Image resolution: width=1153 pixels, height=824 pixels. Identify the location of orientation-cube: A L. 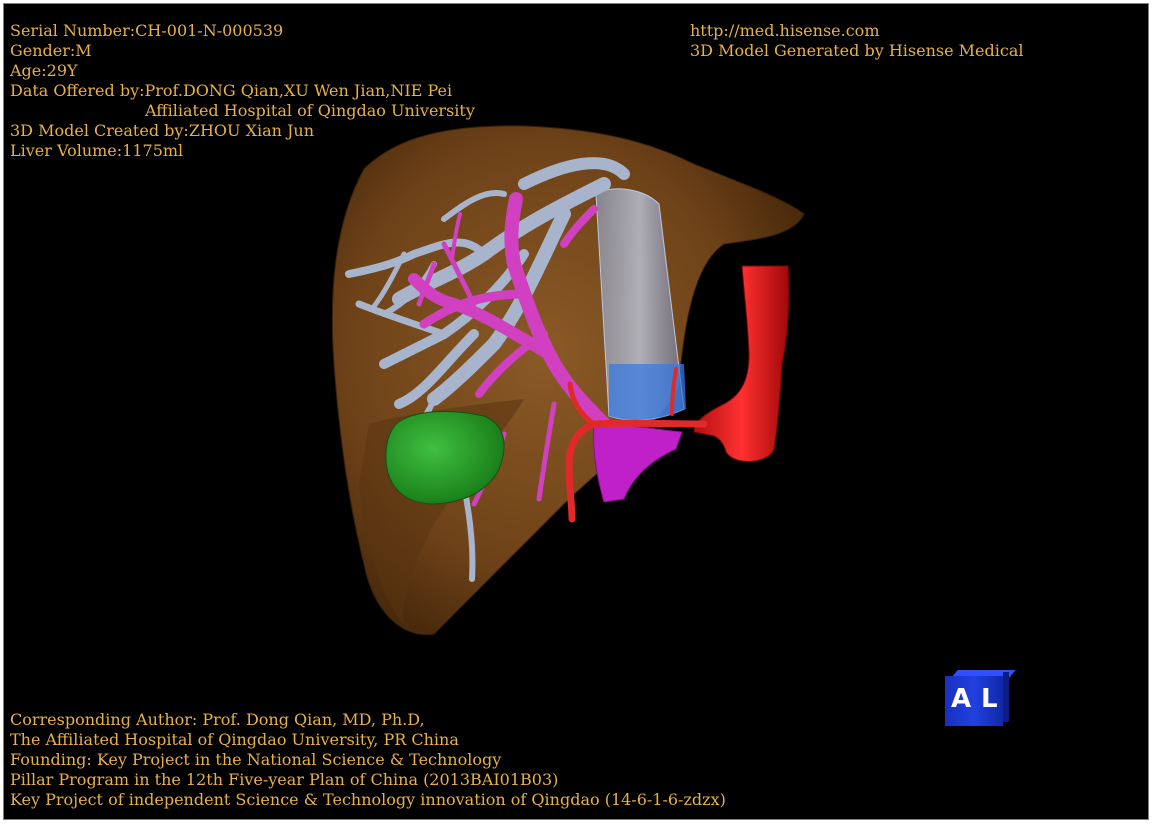
(980, 698).